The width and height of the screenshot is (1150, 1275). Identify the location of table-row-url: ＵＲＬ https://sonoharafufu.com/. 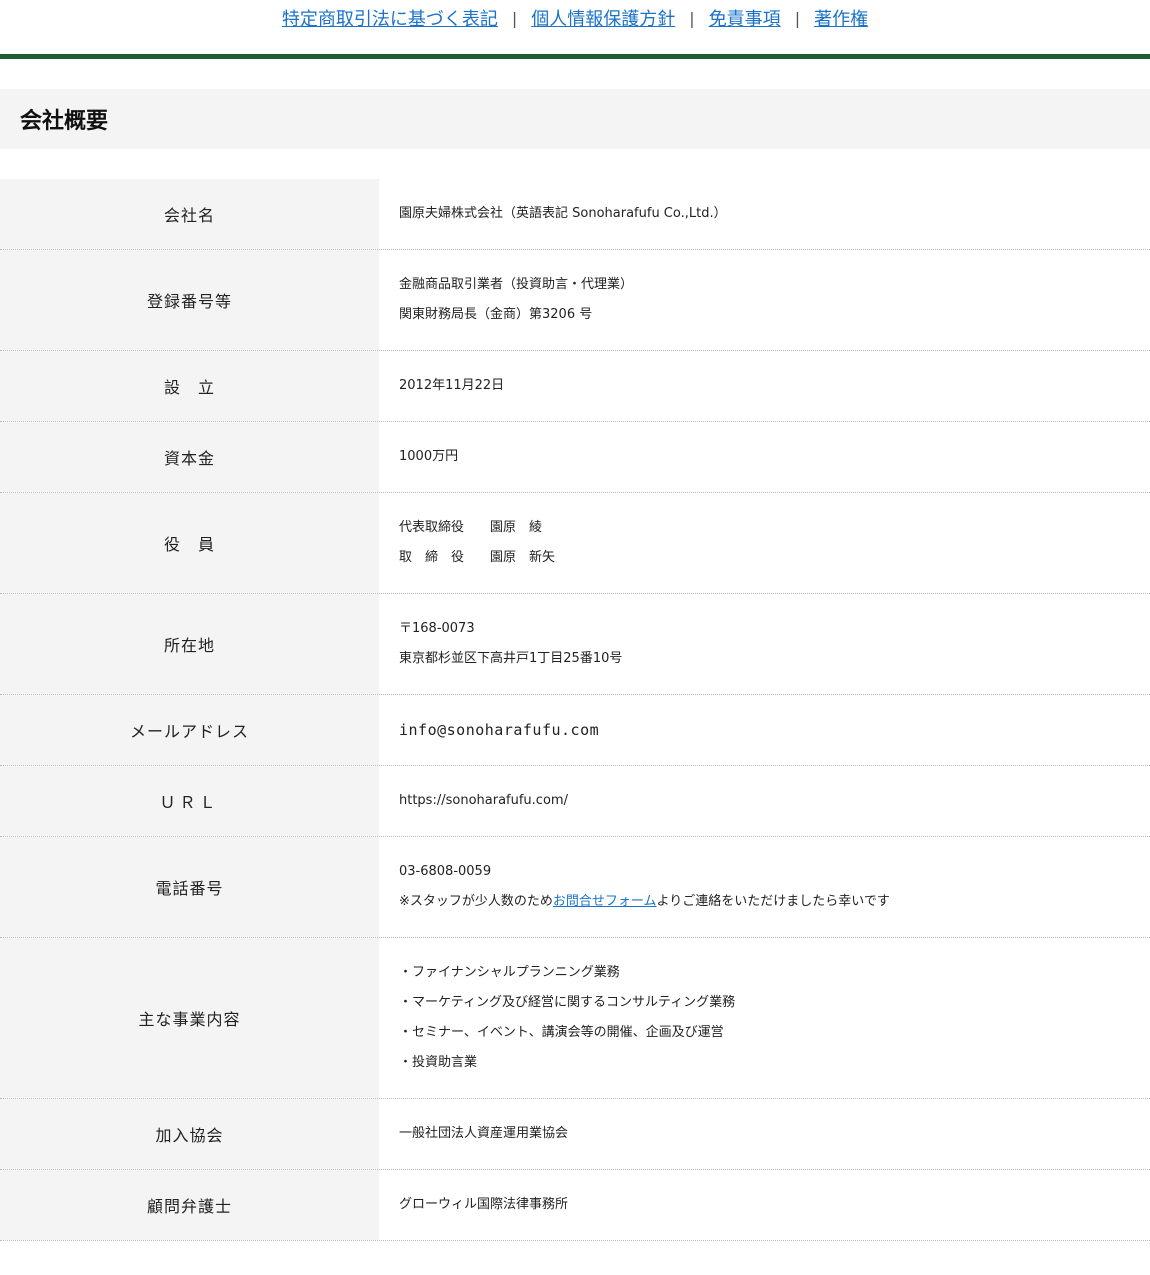
(575, 801).